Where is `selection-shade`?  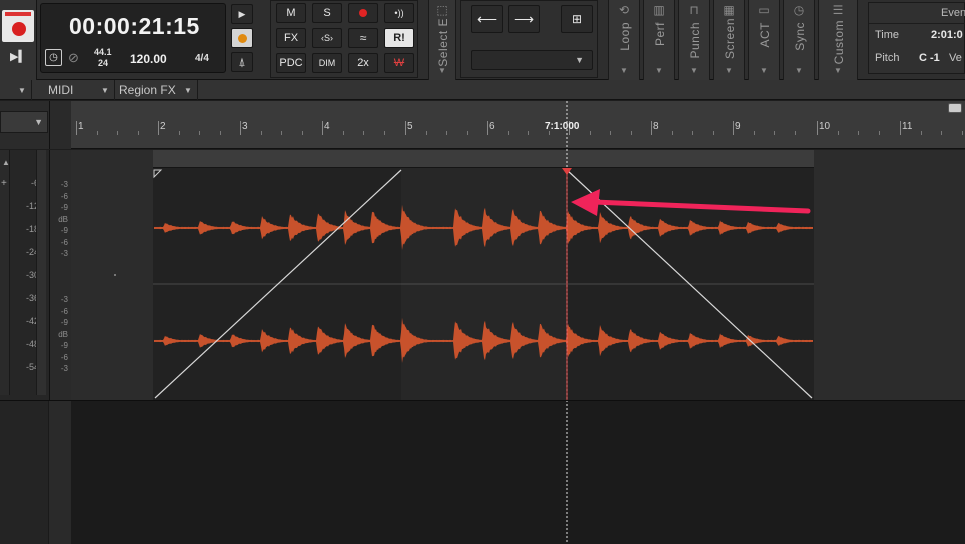
selection-shade is located at coordinates (484, 284).